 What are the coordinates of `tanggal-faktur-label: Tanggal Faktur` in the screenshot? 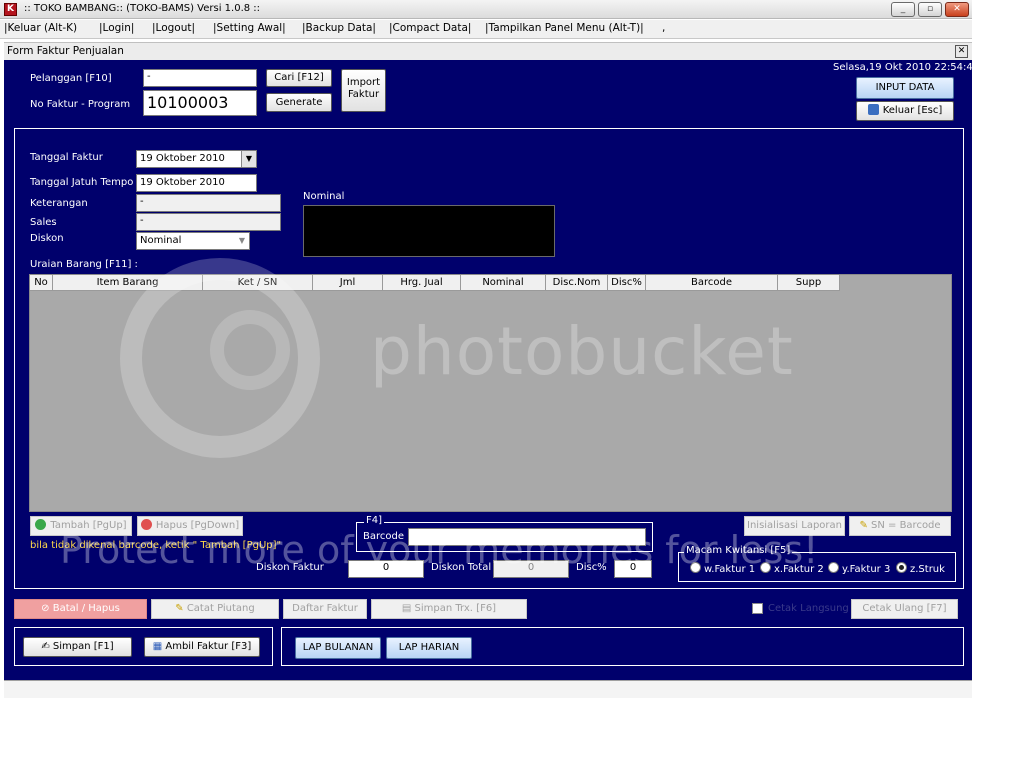 It's located at (66, 157).